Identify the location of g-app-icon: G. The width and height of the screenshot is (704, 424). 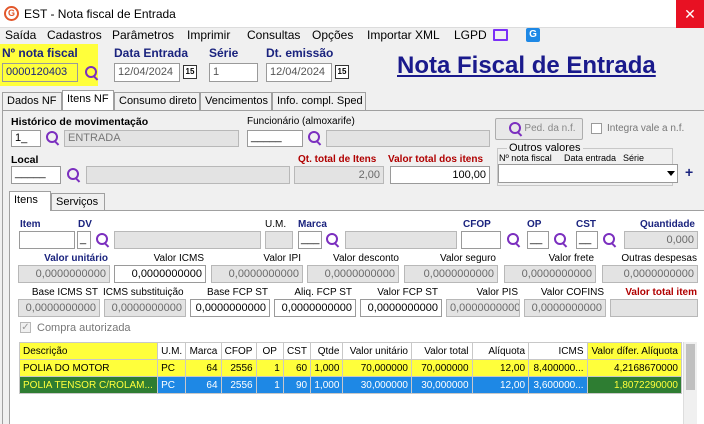
(533, 35).